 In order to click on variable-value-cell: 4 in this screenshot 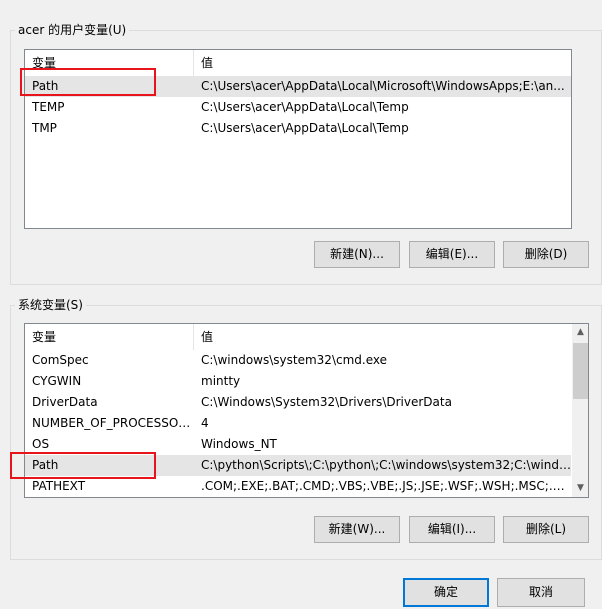, I will do `click(205, 423)`.